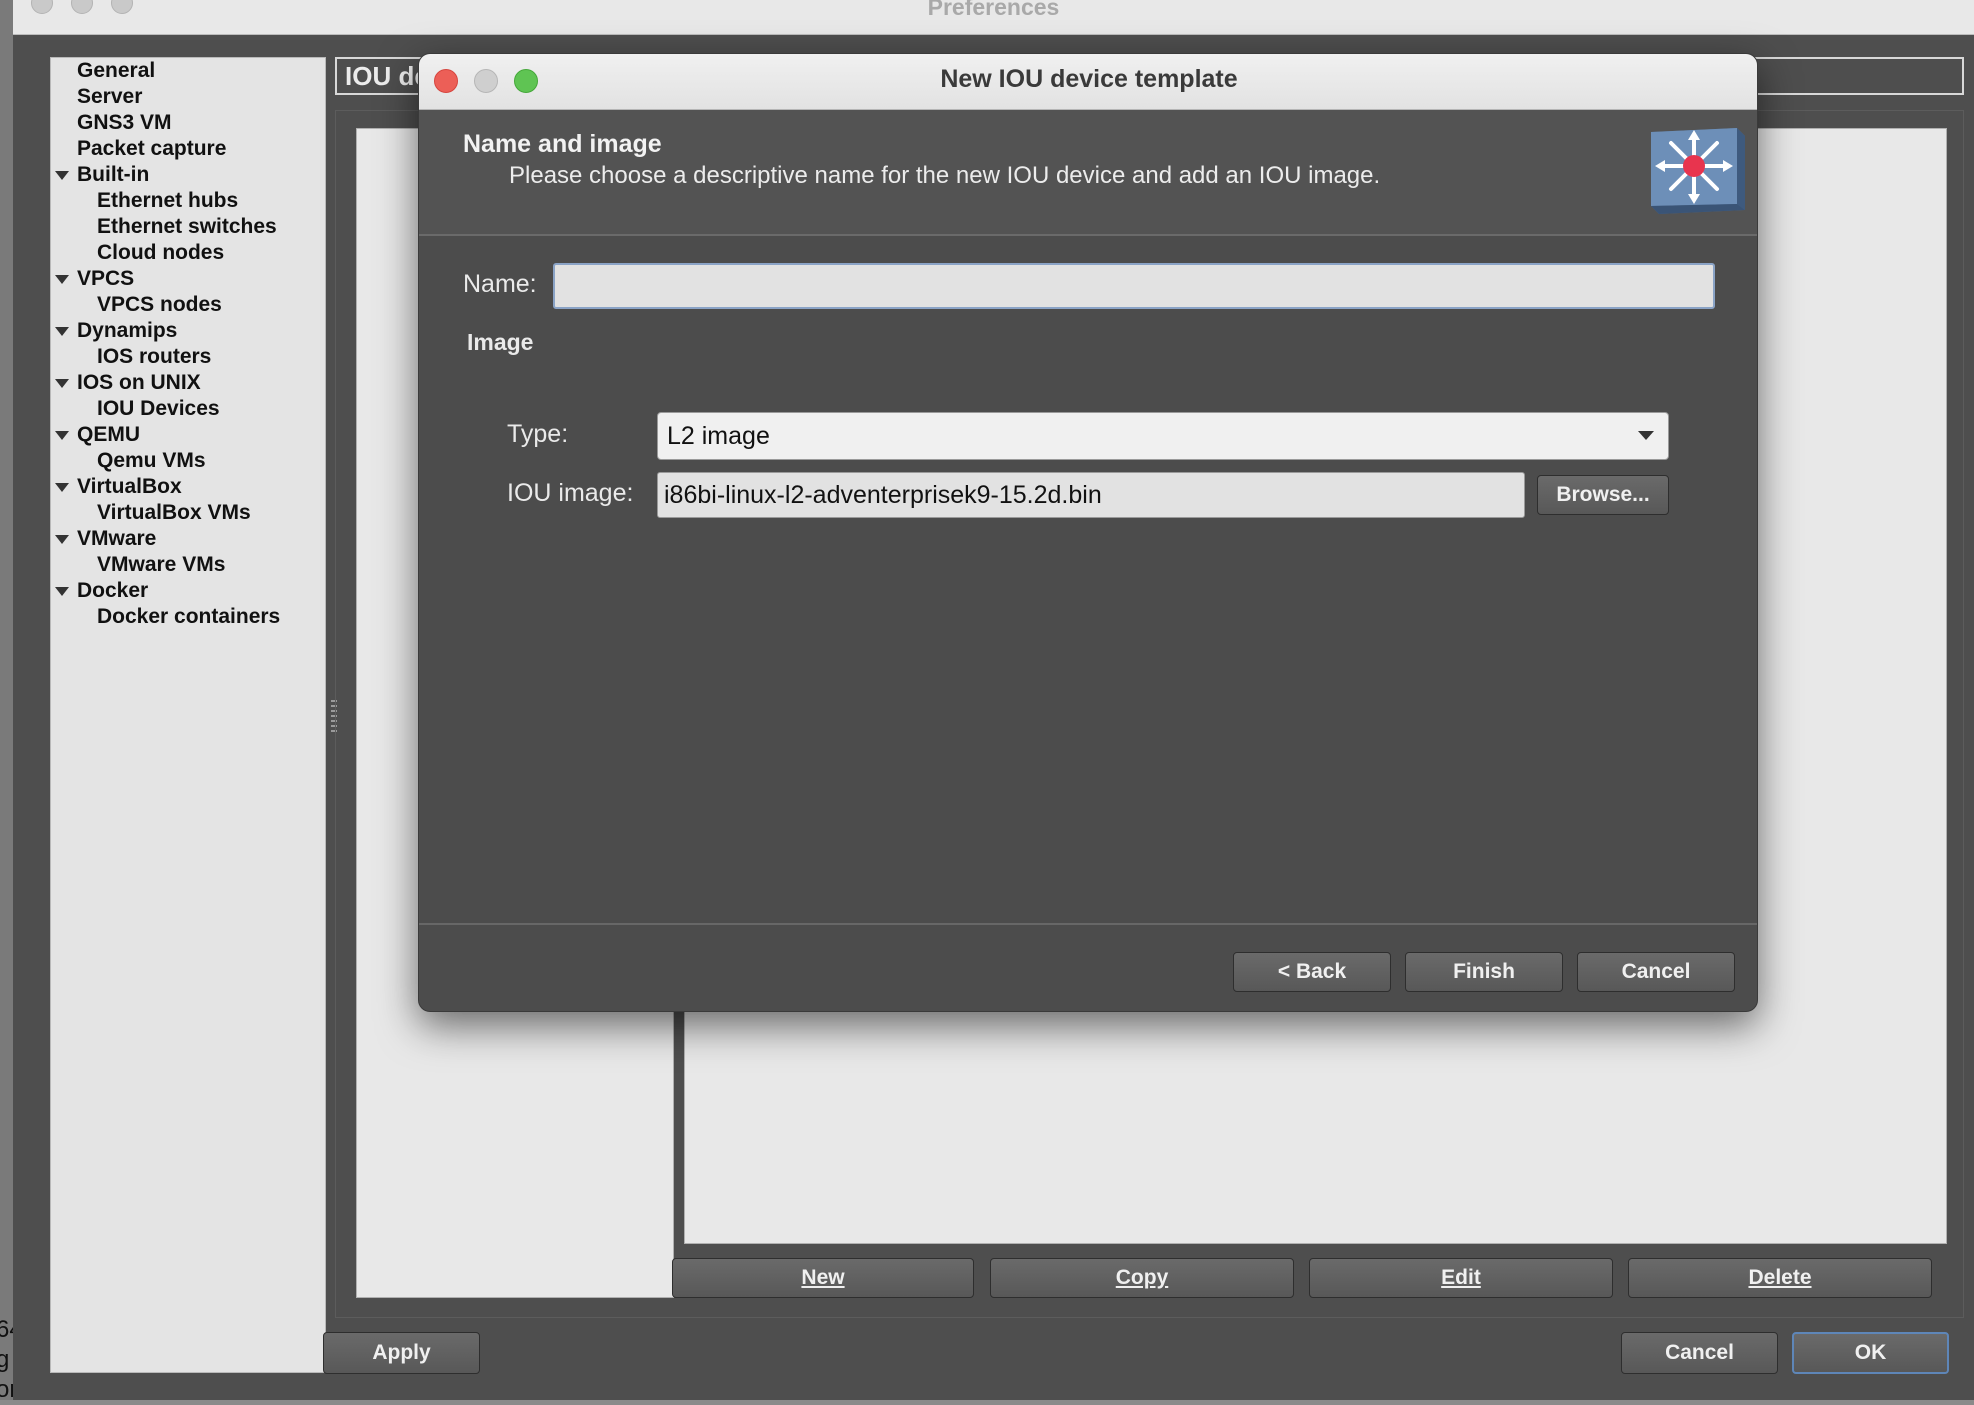 This screenshot has height=1405, width=1974. What do you see at coordinates (151, 149) in the screenshot?
I see `sidebar-item-packet-capture: Packet capture` at bounding box center [151, 149].